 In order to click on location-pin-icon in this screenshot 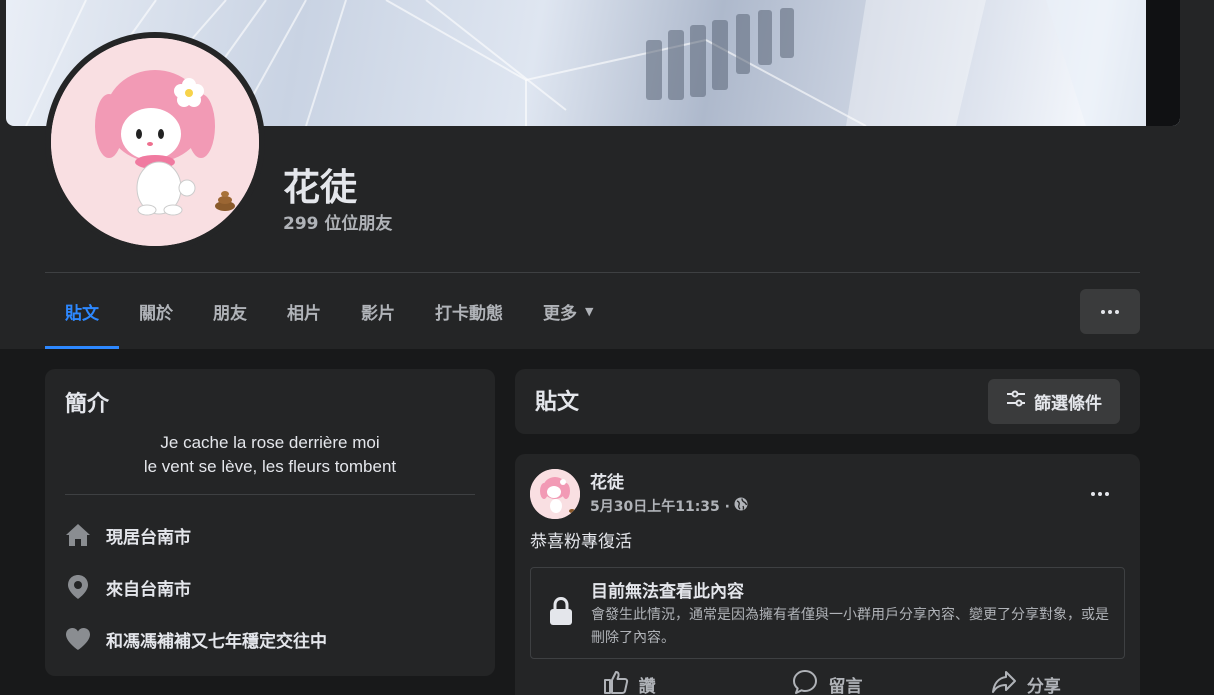, I will do `click(78, 587)`.